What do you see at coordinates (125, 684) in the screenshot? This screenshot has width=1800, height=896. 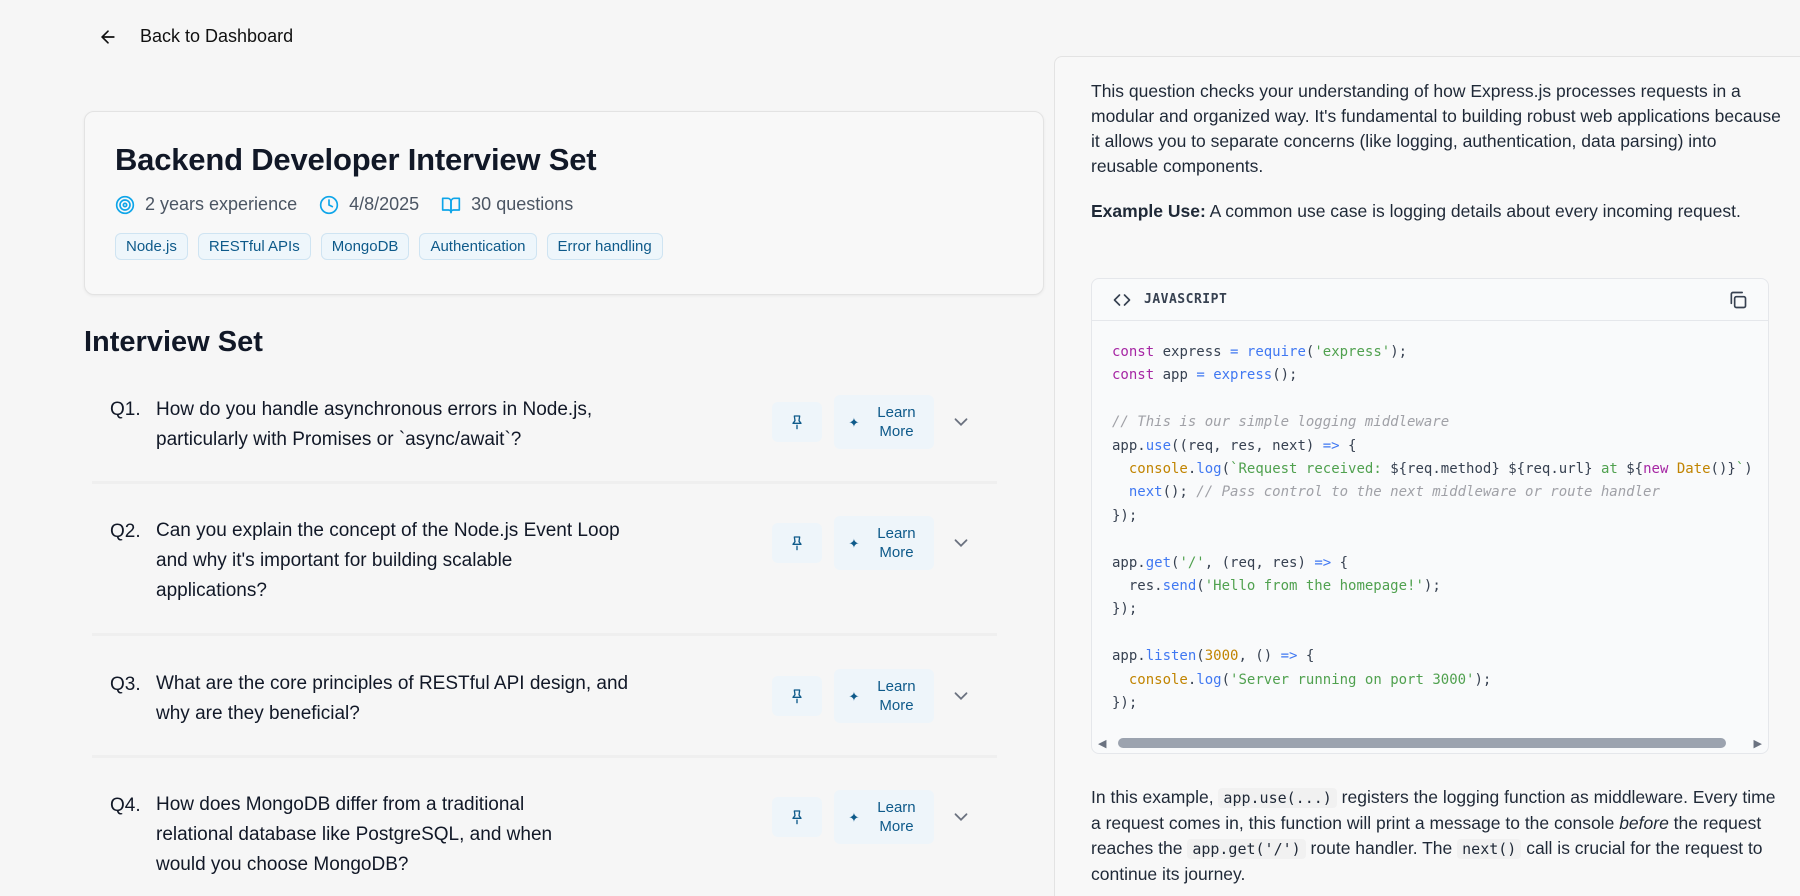 I see `question-number: Q3.` at bounding box center [125, 684].